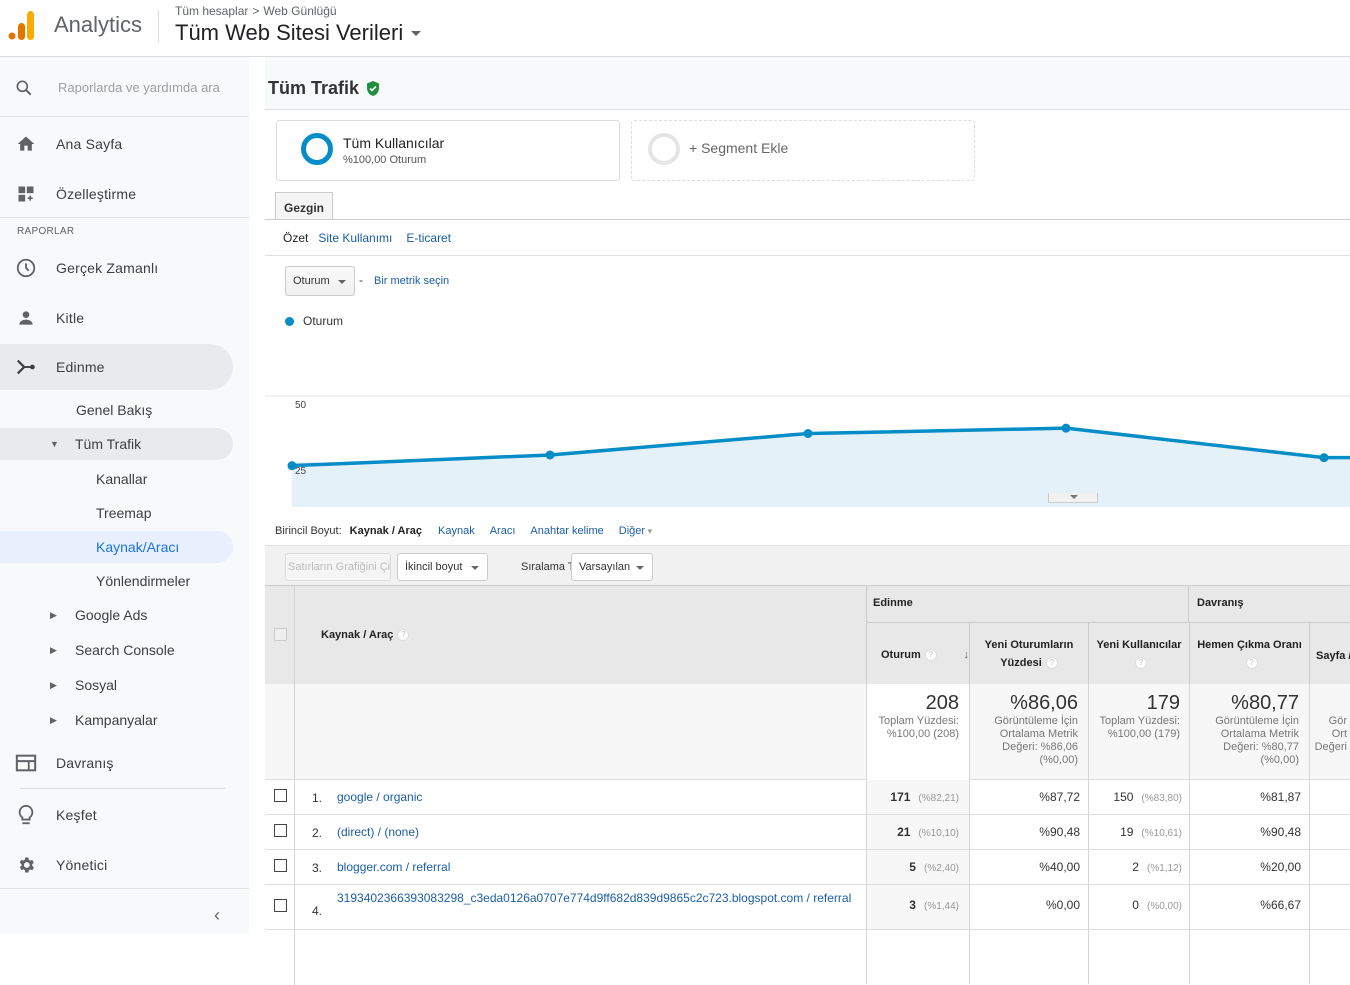 The image size is (1350, 985). What do you see at coordinates (22, 25) in the screenshot?
I see `analytics-logo-icon` at bounding box center [22, 25].